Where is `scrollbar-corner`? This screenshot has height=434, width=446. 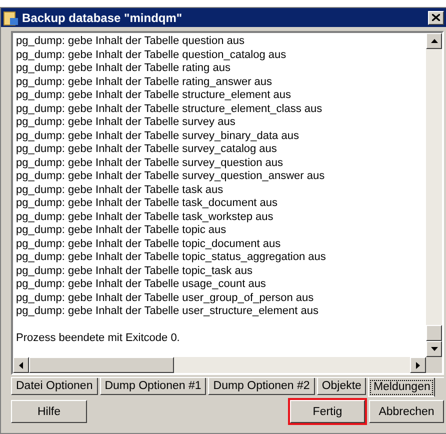
scrollbar-corner is located at coordinates (434, 365).